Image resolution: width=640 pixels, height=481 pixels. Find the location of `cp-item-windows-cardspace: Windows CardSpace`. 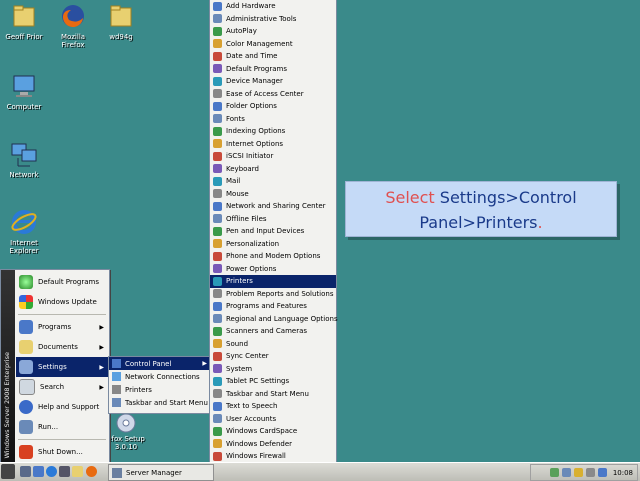

cp-item-windows-cardspace: Windows CardSpace is located at coordinates (273, 431).